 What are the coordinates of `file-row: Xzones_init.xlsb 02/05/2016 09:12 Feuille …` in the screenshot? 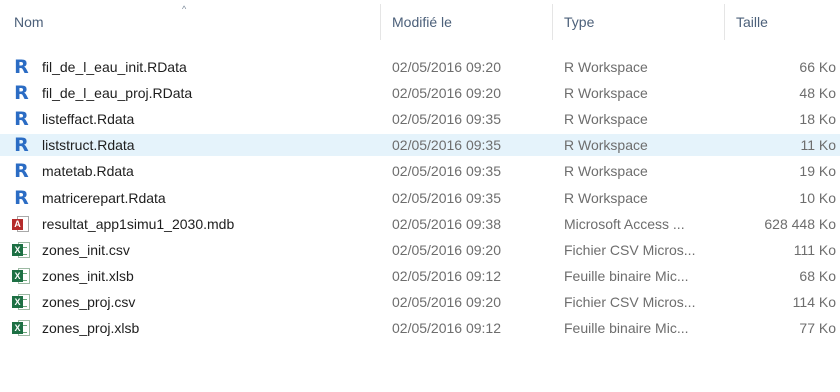 It's located at (420, 276).